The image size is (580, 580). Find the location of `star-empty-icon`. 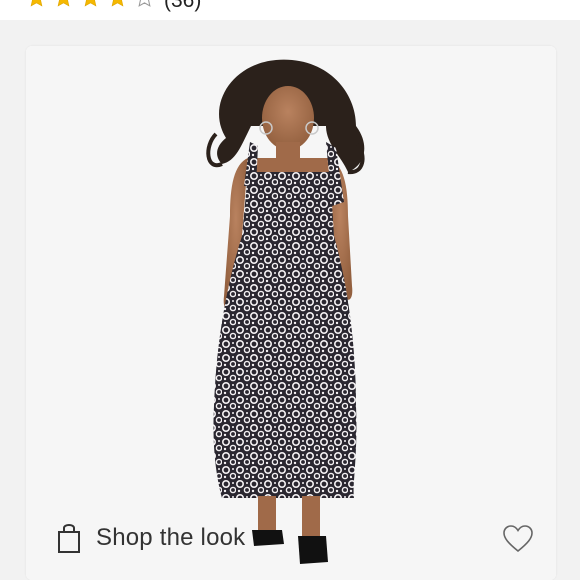

star-empty-icon is located at coordinates (144, 3).